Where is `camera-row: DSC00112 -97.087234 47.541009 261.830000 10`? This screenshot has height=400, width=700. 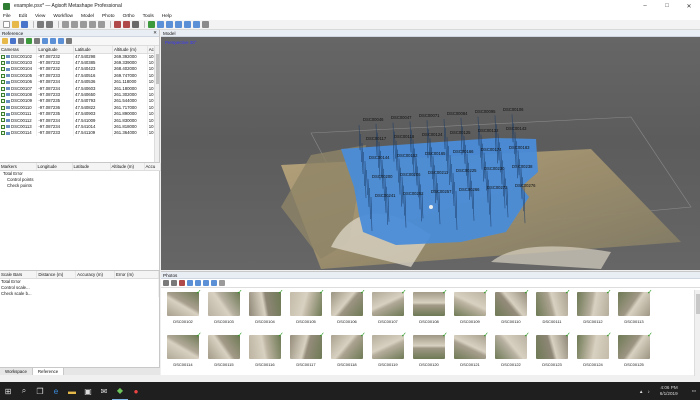 camera-row: DSC00112 -97.087234 47.541009 261.830000 10 is located at coordinates (79, 120).